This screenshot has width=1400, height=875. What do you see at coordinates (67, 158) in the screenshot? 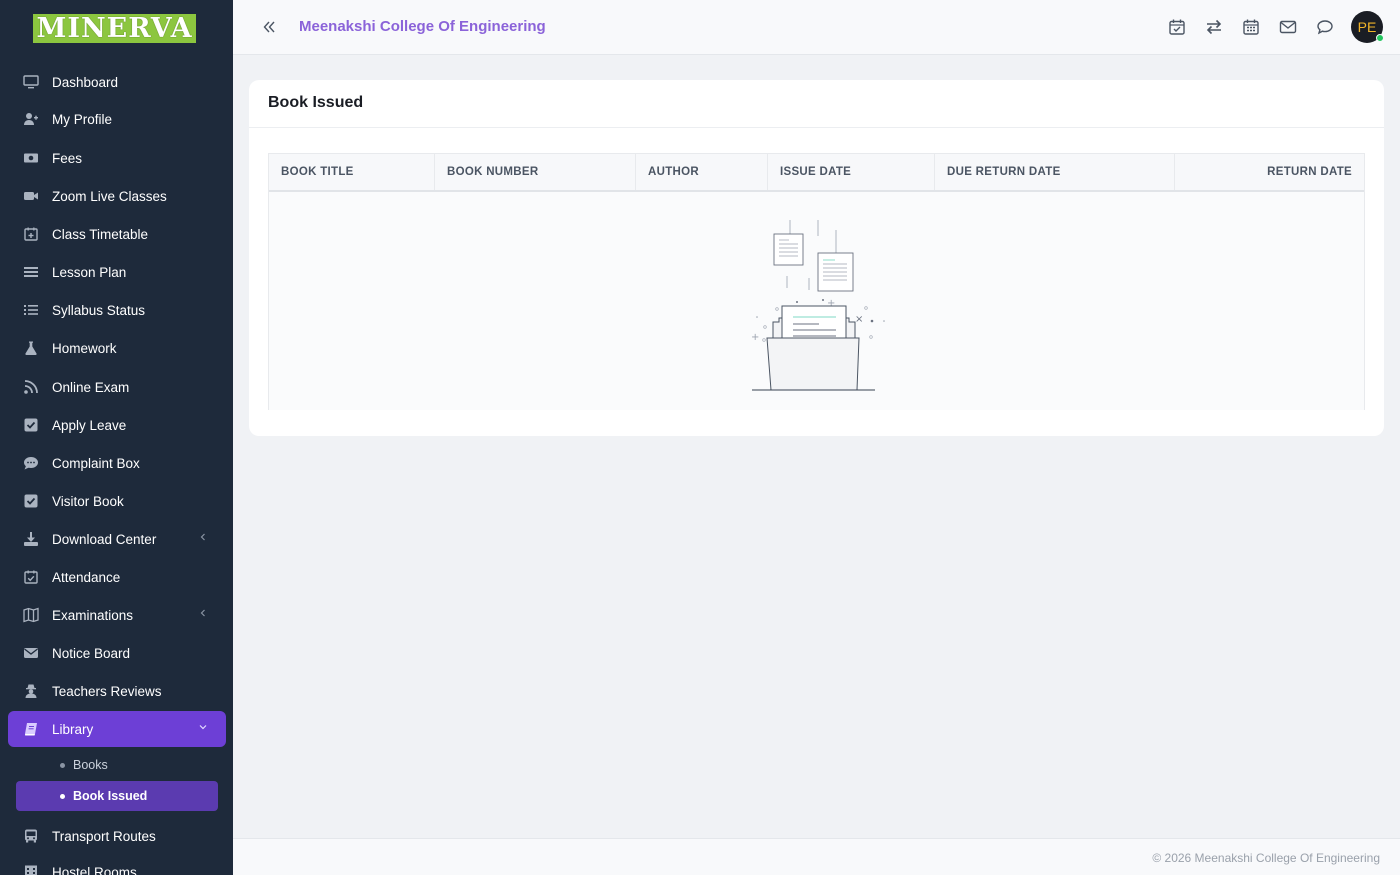
I see `sidebar-item-label: Fees` at bounding box center [67, 158].